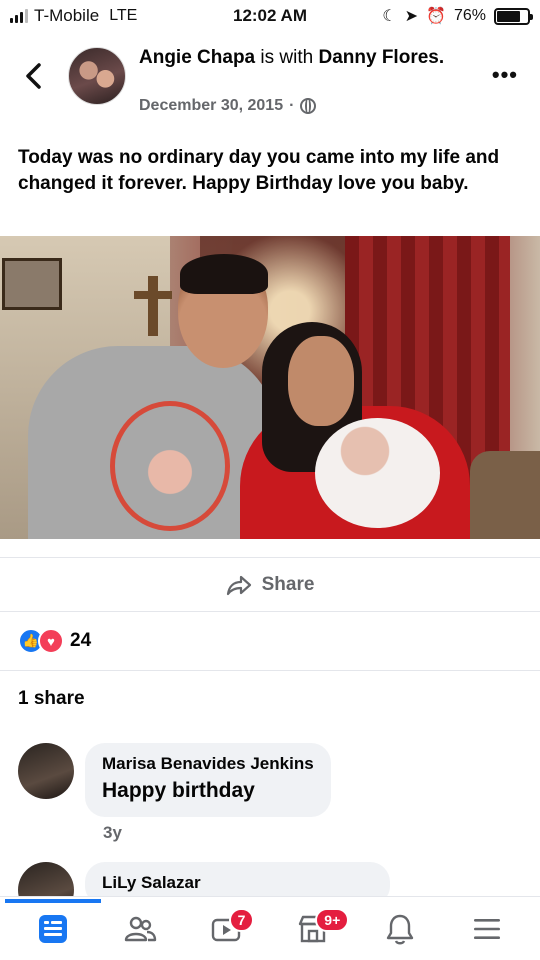 This screenshot has width=540, height=960. I want to click on moon-icon: ☾, so click(389, 16).